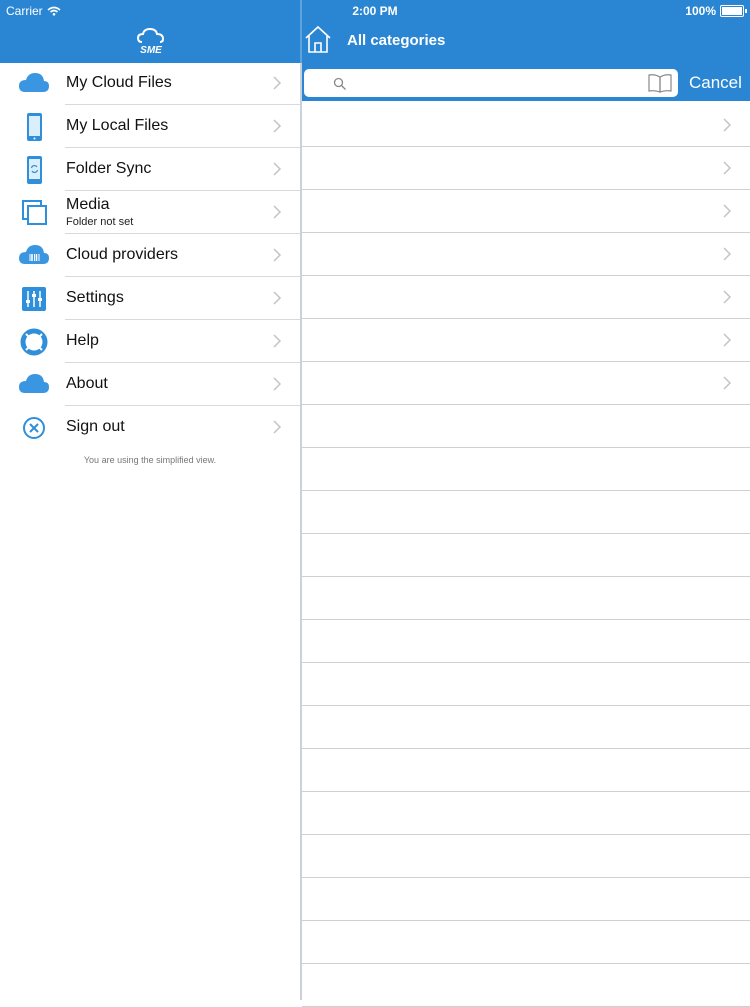 The image size is (750, 1007). What do you see at coordinates (150, 298) in the screenshot?
I see `sidebar-item-settings: Settings` at bounding box center [150, 298].